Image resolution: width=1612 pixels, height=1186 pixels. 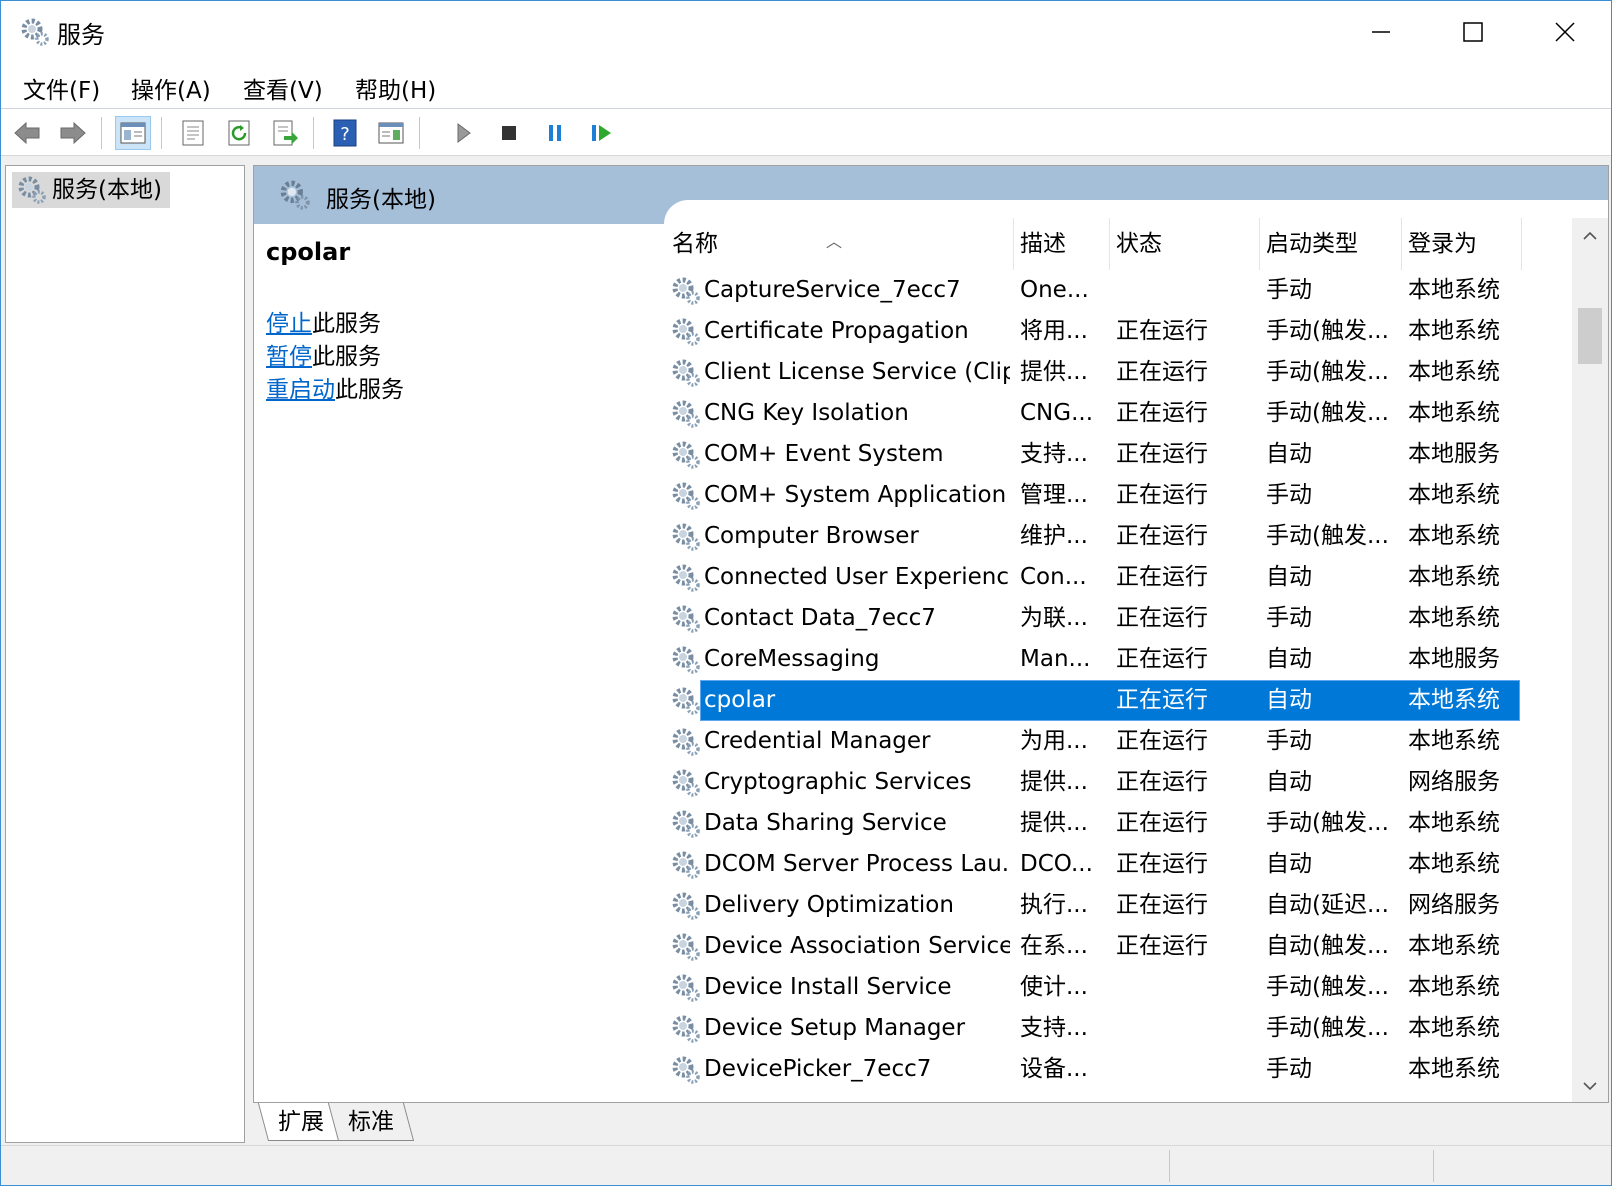 I want to click on table-row-selected: cpolar 正在运行 自动 本地系统, so click(x=1136, y=700).